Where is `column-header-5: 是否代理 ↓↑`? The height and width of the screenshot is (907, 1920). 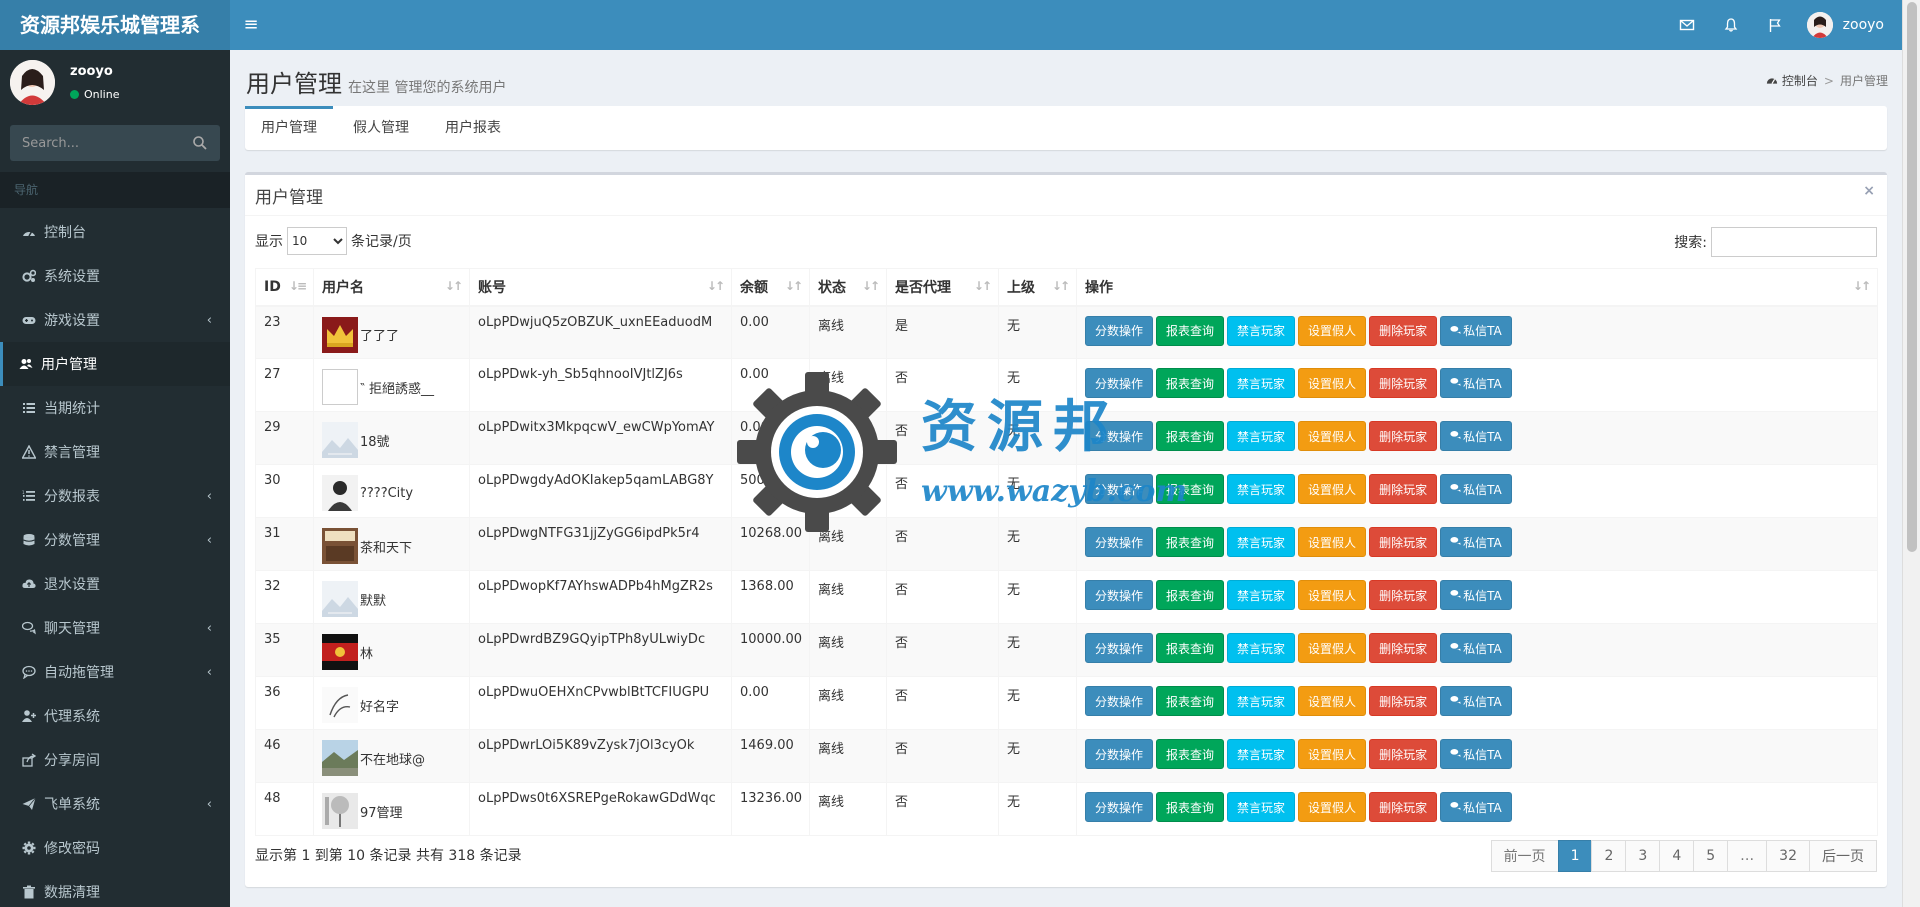 column-header-5: 是否代理 ↓↑ is located at coordinates (942, 287).